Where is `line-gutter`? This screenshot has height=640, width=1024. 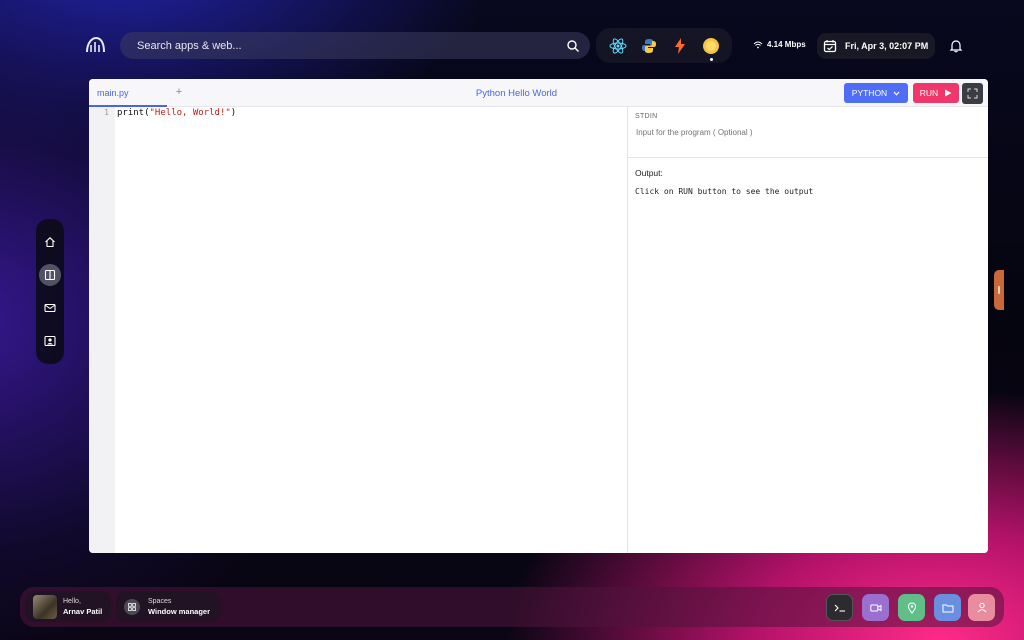 line-gutter is located at coordinates (102, 330).